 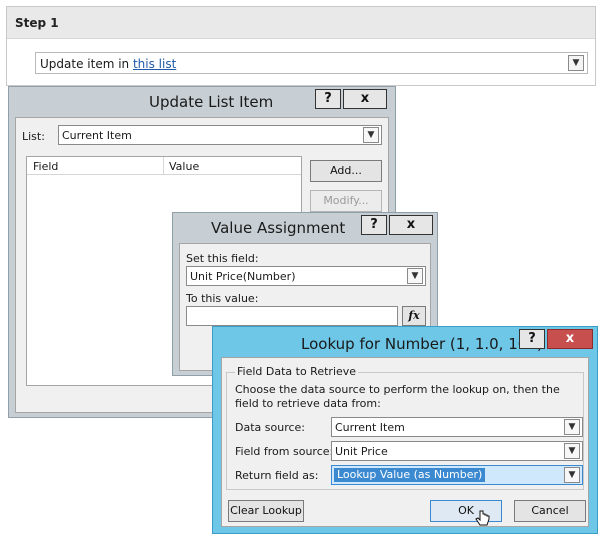 What do you see at coordinates (222, 298) in the screenshot?
I see `to-value-label: To this value:` at bounding box center [222, 298].